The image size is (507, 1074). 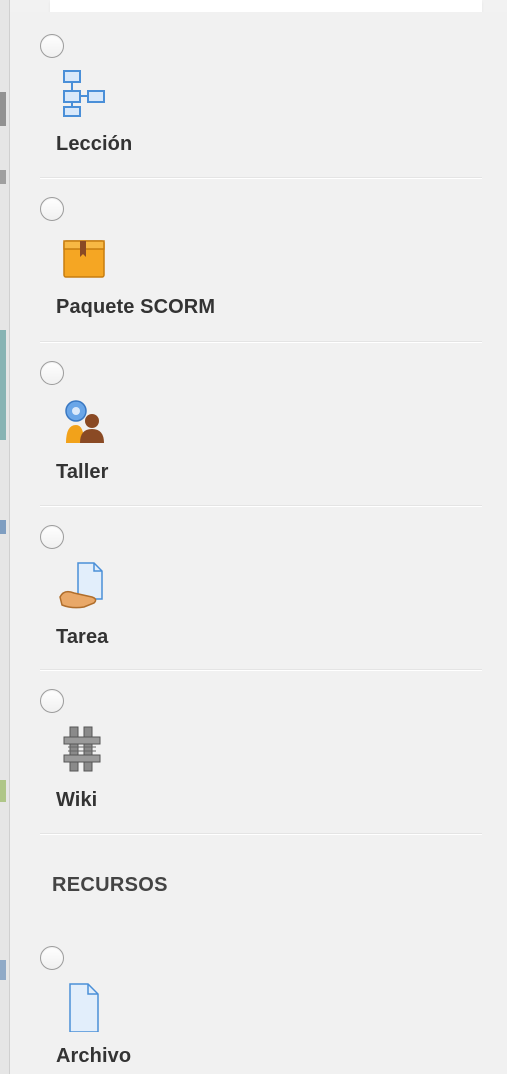 What do you see at coordinates (261, 97) in the screenshot?
I see `activity-option-lesson: Lección` at bounding box center [261, 97].